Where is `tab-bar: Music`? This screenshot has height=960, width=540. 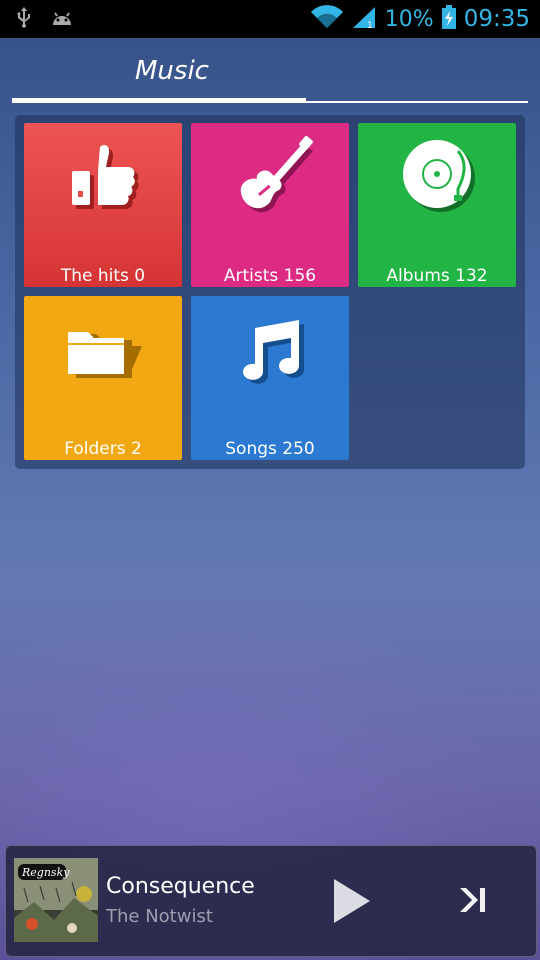 tab-bar: Music is located at coordinates (270, 73).